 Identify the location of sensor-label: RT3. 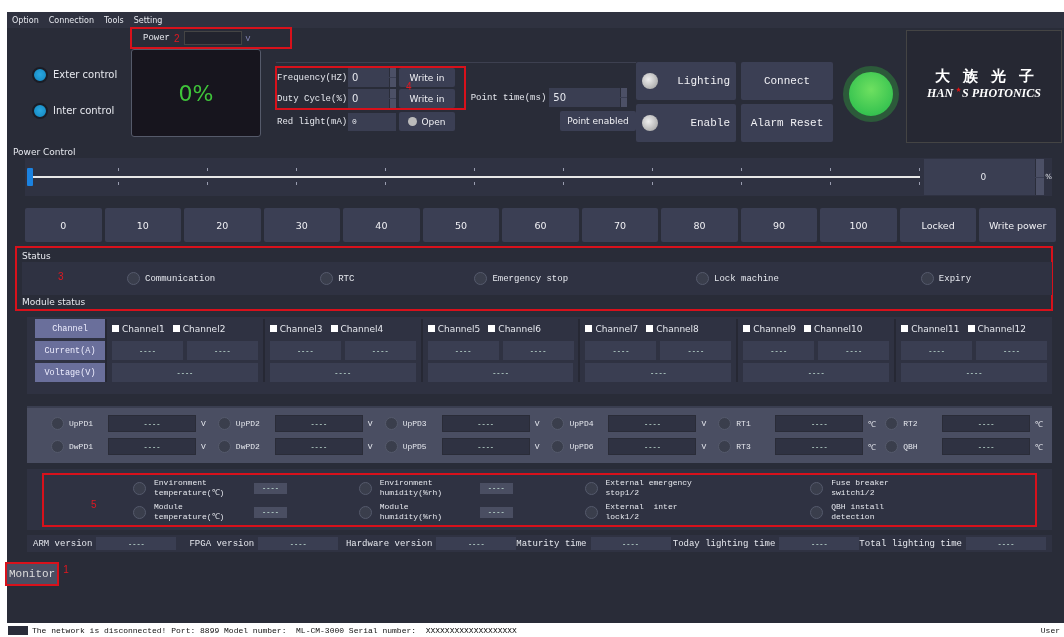
(744, 446).